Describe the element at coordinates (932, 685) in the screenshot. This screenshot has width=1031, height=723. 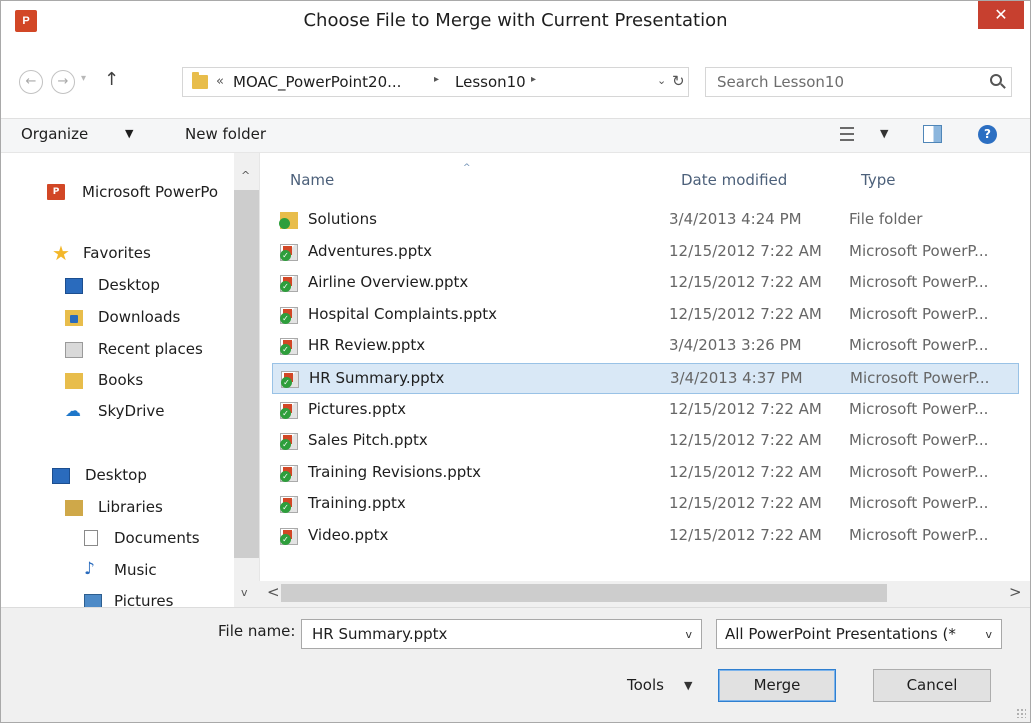
I see `cancel-button: Cancel` at that location.